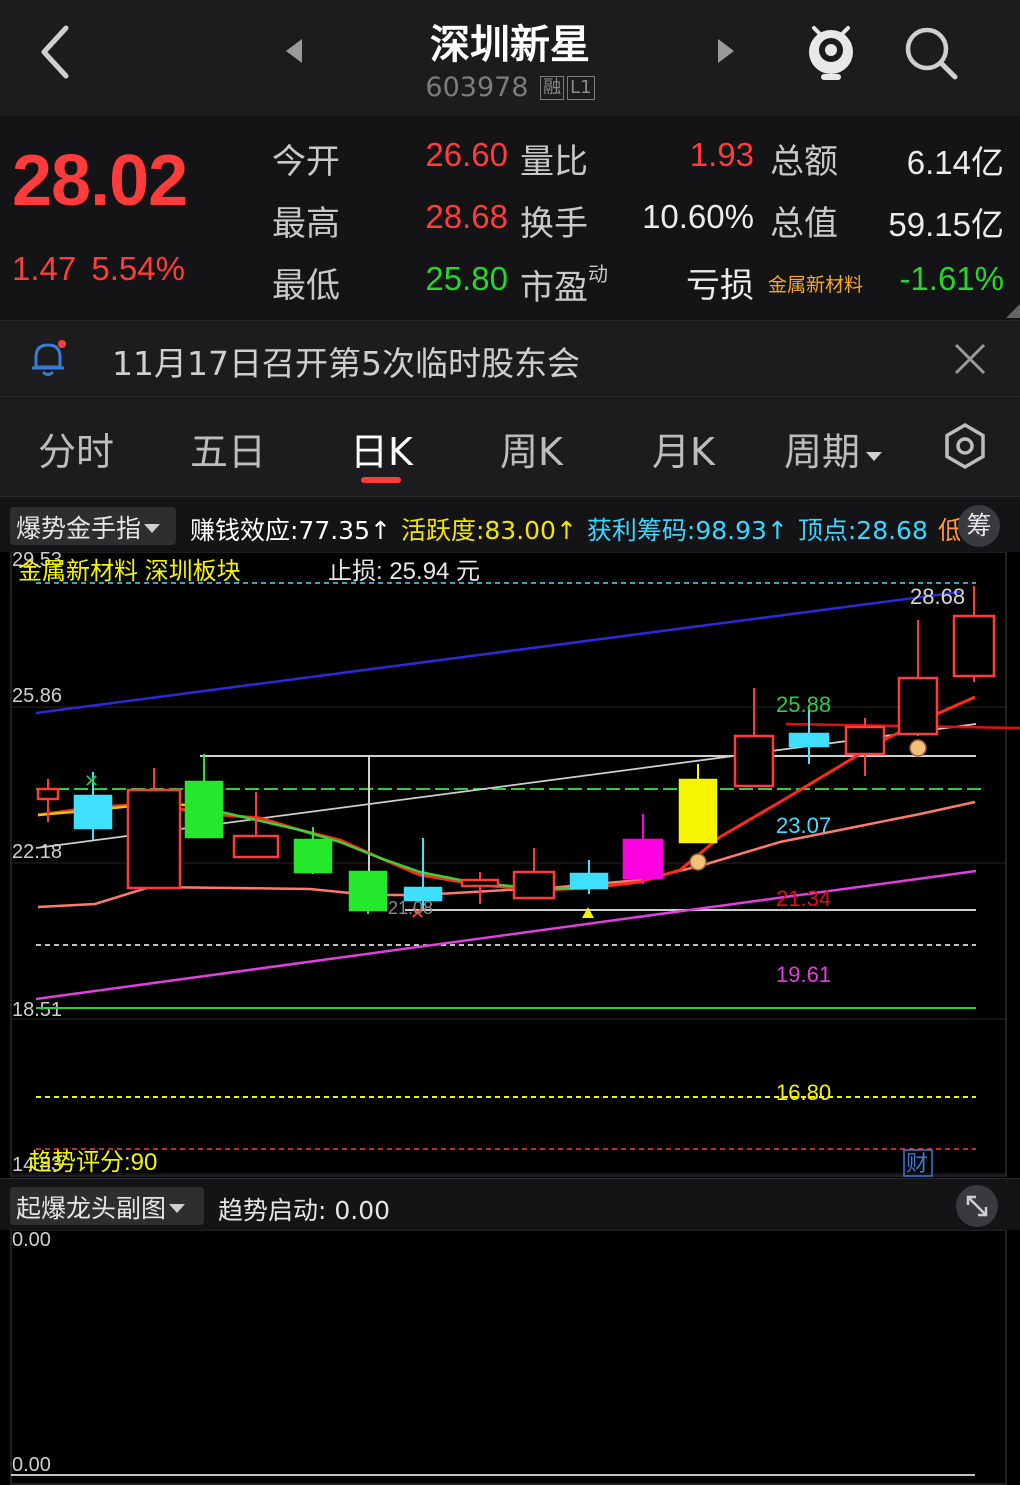 The image size is (1020, 1485). What do you see at coordinates (100, 181) in the screenshot?
I see `current-price: 28.02` at bounding box center [100, 181].